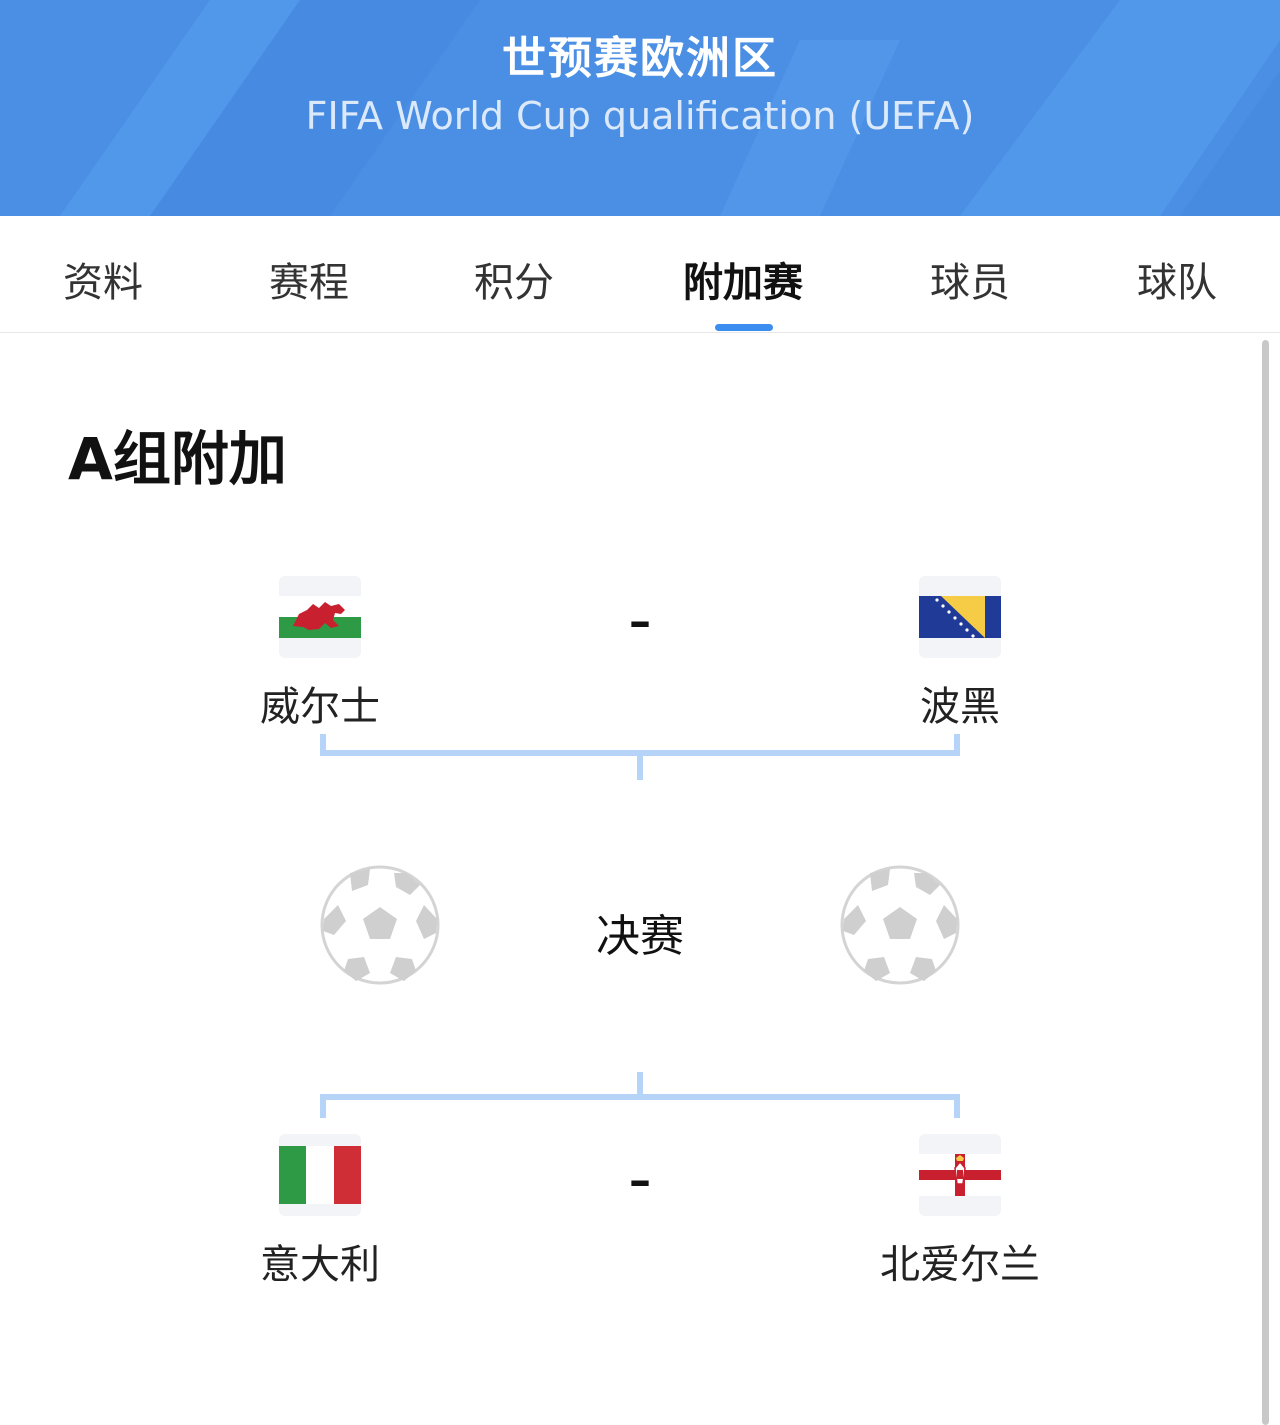 The height and width of the screenshot is (1425, 1280). I want to click on bosnia-flag-icon, so click(960, 617).